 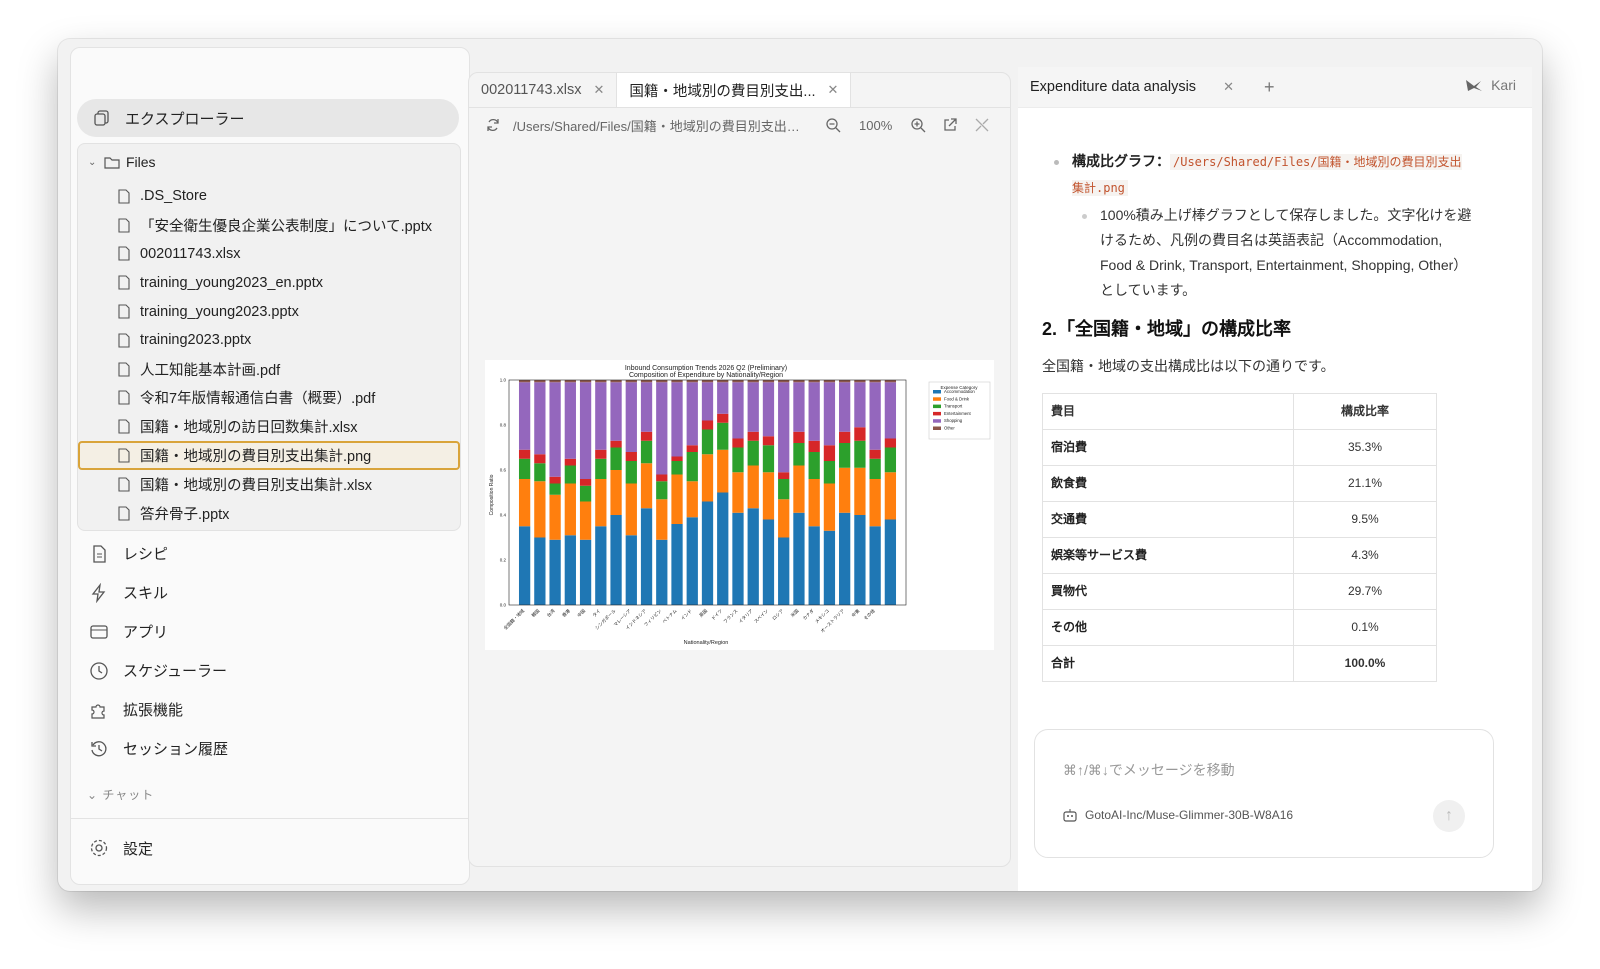 What do you see at coordinates (175, 671) in the screenshot?
I see `sidebar-item-label: スケジューラー` at bounding box center [175, 671].